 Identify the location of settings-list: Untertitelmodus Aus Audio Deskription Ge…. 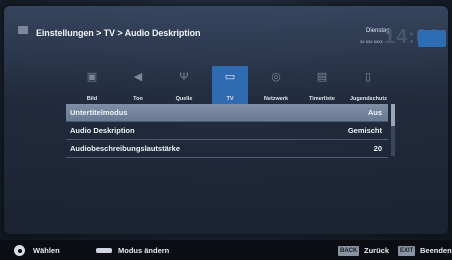
(227, 131).